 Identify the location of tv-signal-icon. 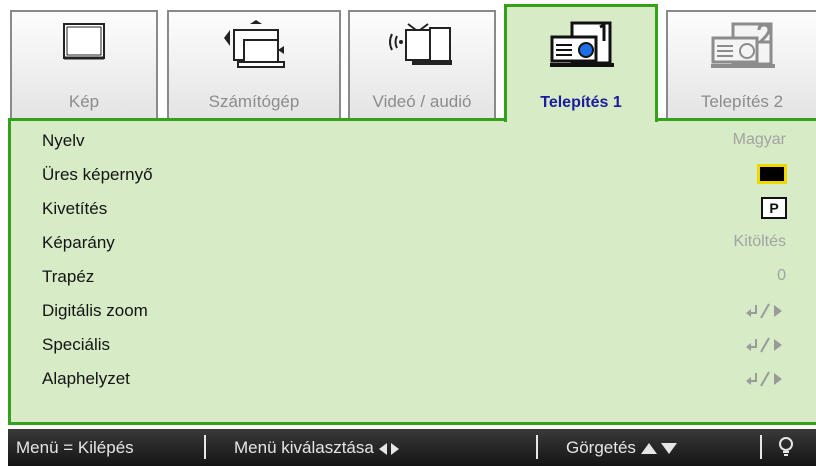
(422, 48).